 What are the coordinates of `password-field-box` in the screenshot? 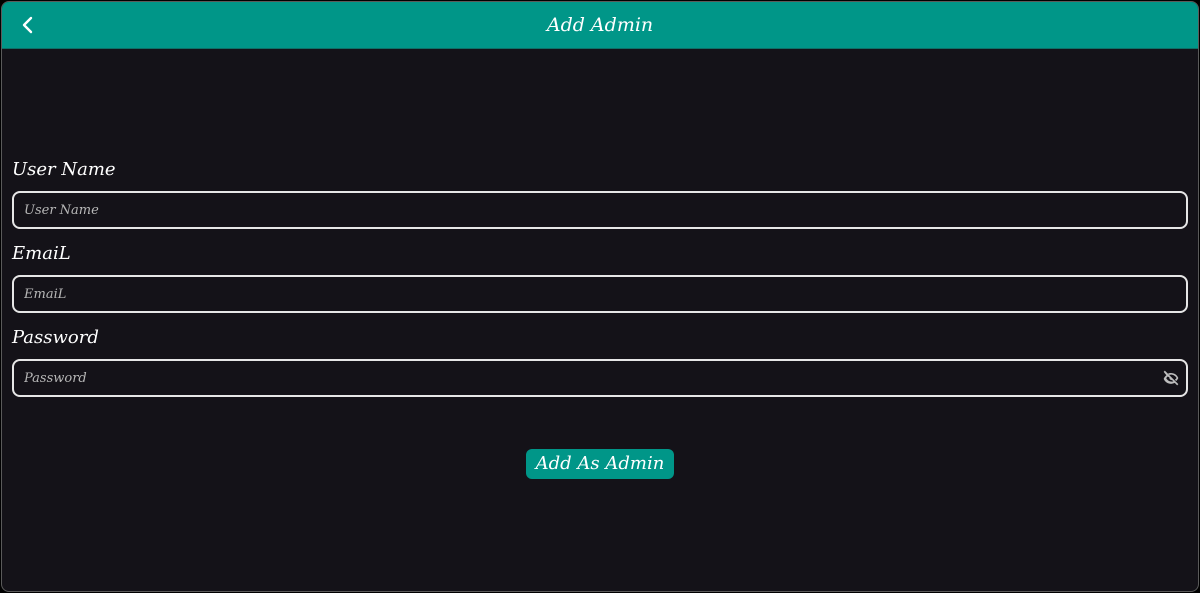 It's located at (600, 378).